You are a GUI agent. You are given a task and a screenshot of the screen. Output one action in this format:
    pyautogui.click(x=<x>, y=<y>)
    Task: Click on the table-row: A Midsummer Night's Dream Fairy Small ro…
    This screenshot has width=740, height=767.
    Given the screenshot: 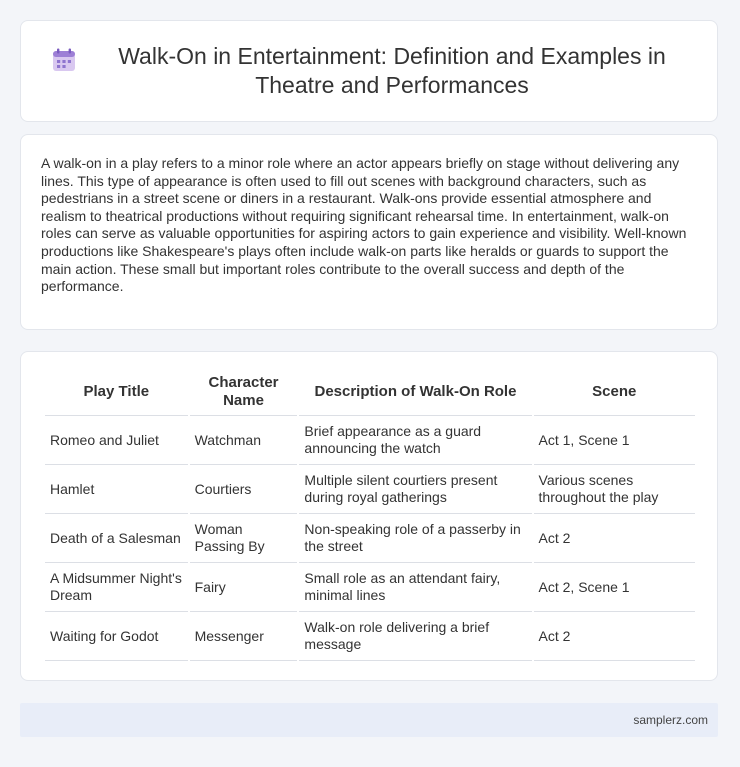 What is the action you would take?
    pyautogui.click(x=370, y=587)
    